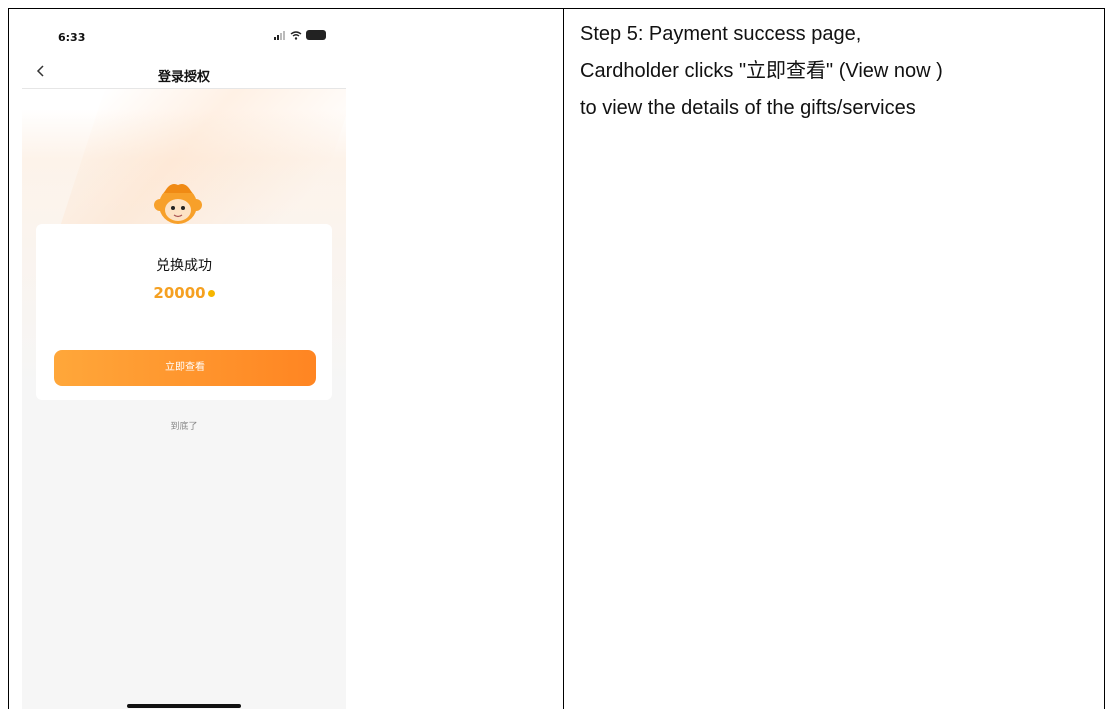 The image size is (1105, 709). Describe the element at coordinates (211, 293) in the screenshot. I see `coin-icon` at that location.